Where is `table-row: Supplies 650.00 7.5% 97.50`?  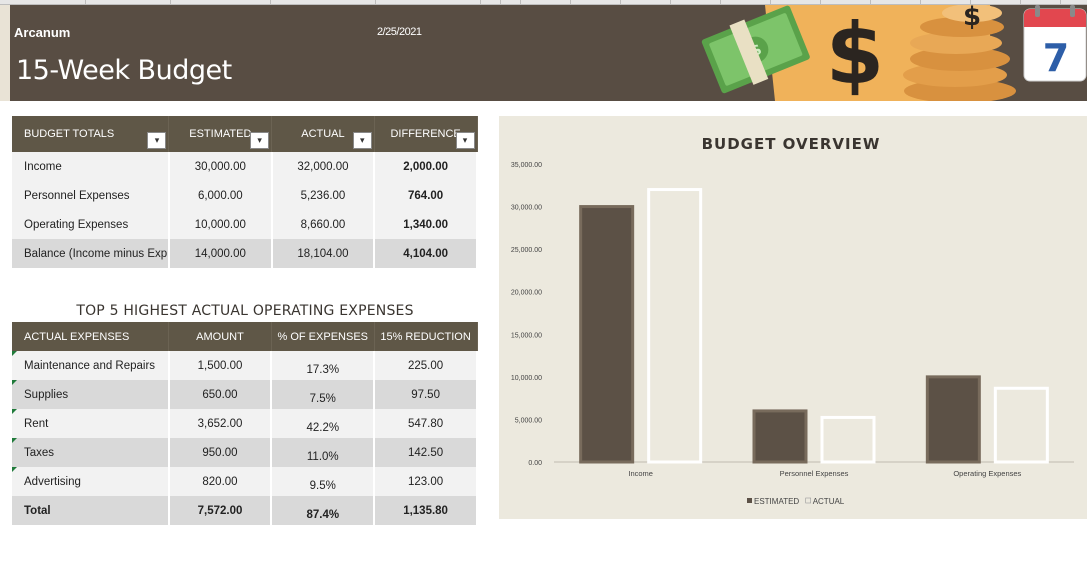
table-row: Supplies 650.00 7.5% 97.50 is located at coordinates (245, 394).